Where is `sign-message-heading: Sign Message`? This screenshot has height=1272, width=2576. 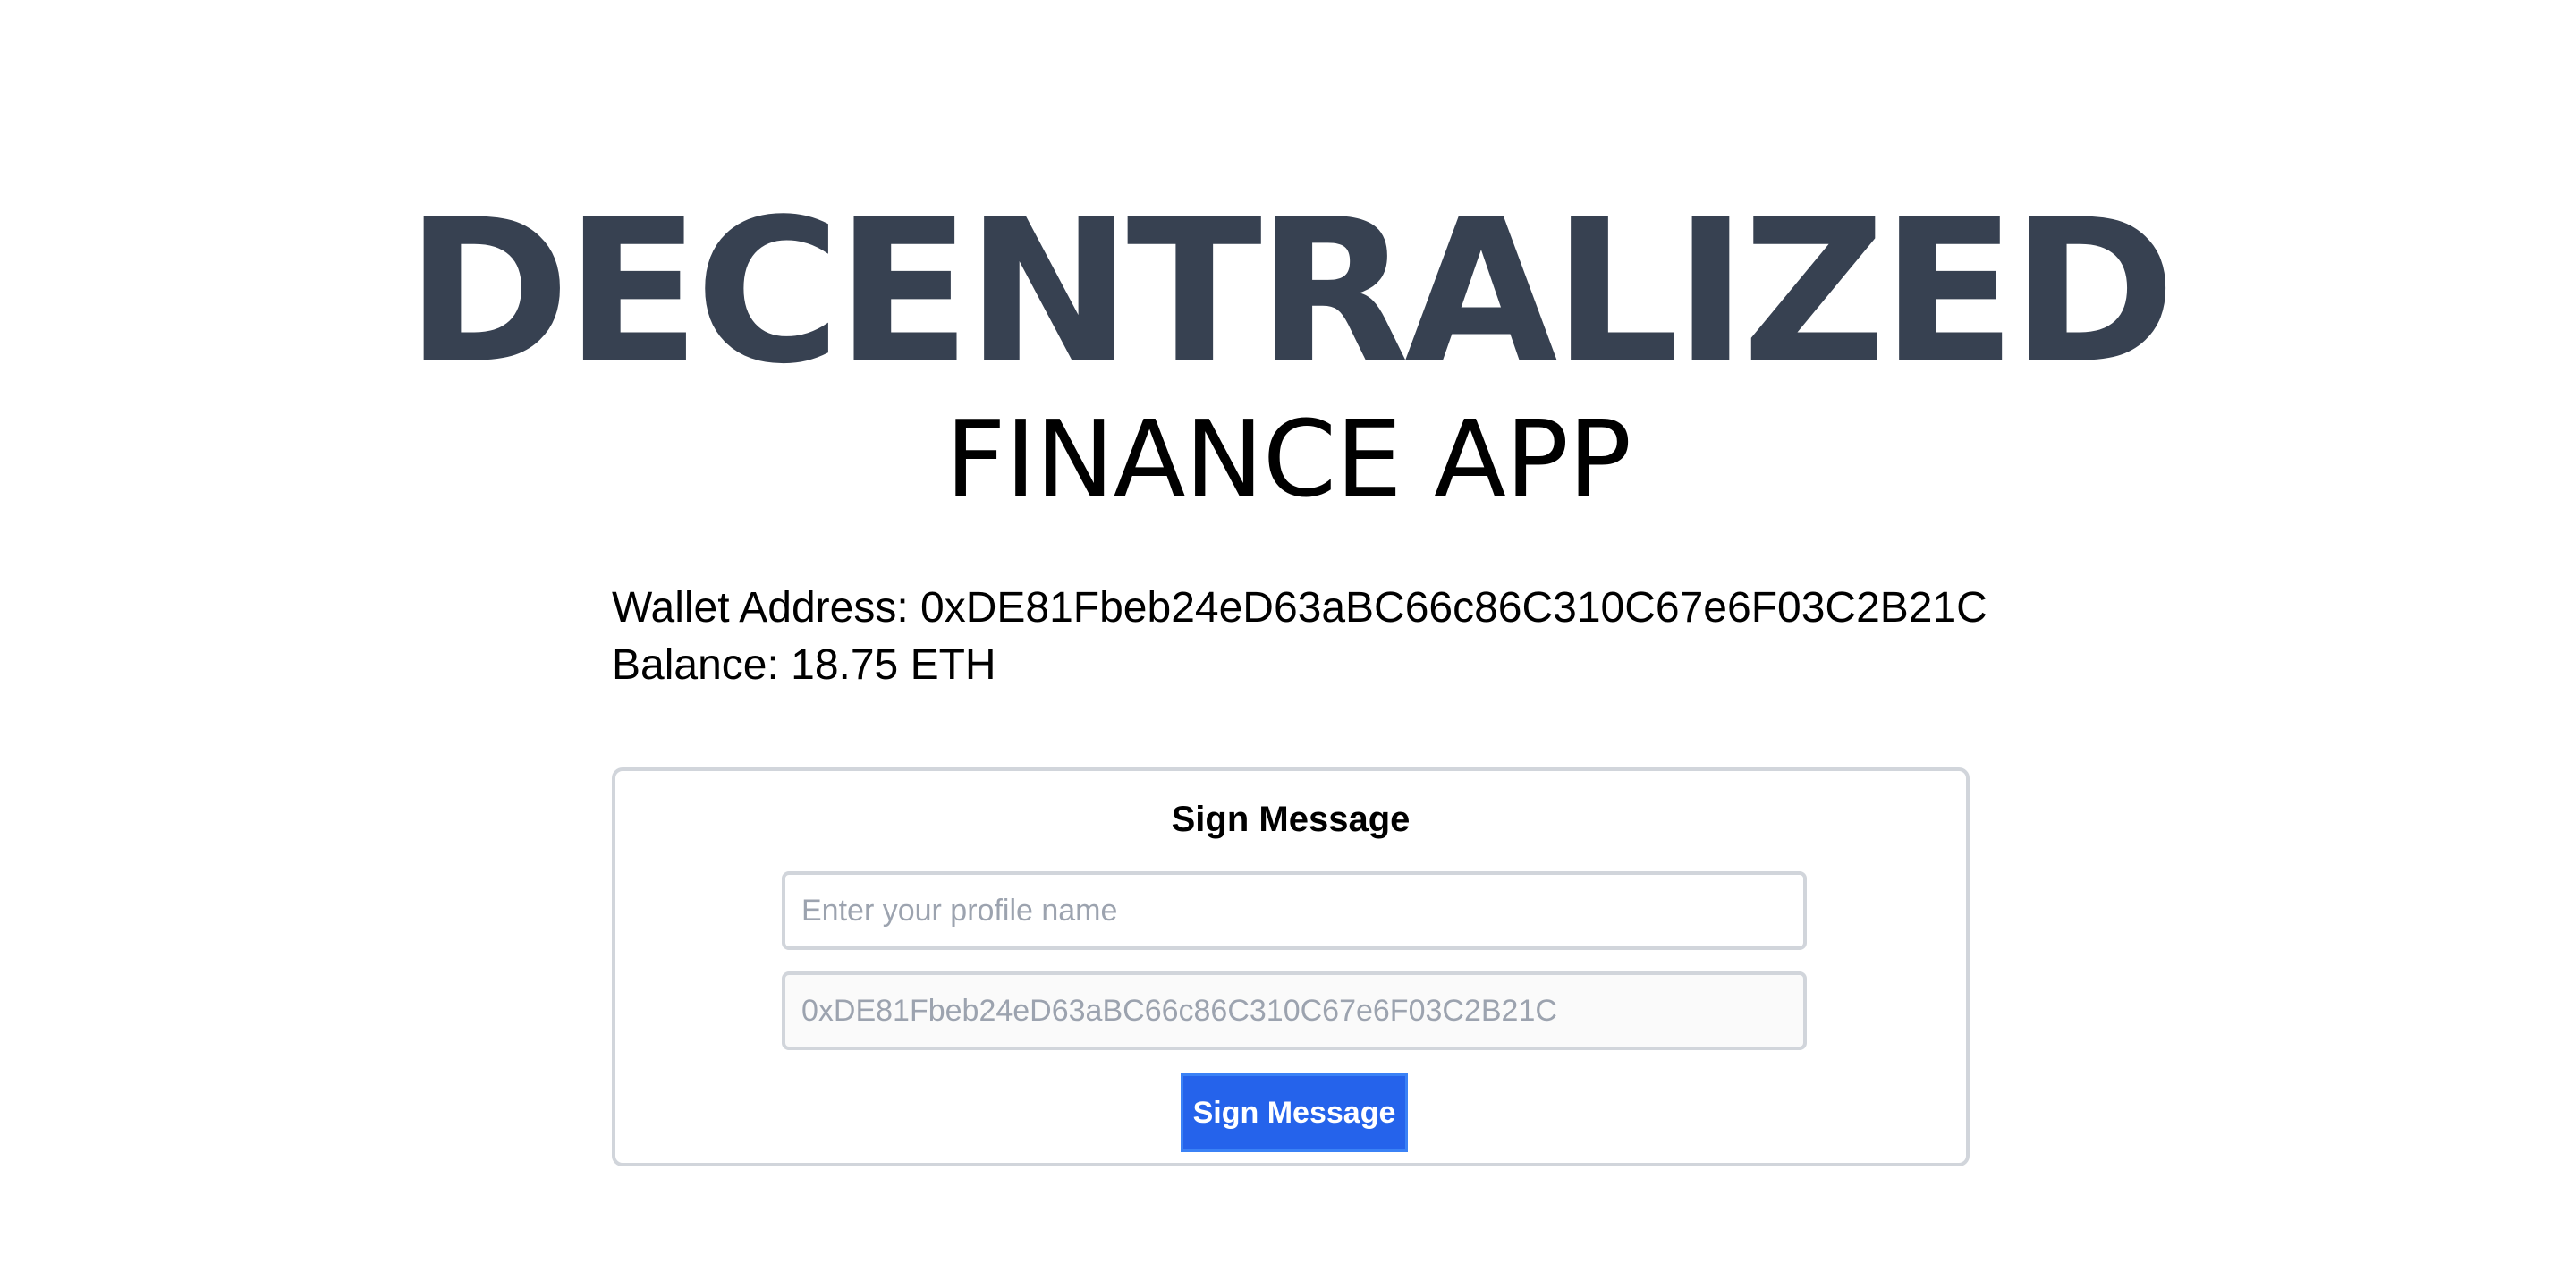 sign-message-heading: Sign Message is located at coordinates (1291, 819).